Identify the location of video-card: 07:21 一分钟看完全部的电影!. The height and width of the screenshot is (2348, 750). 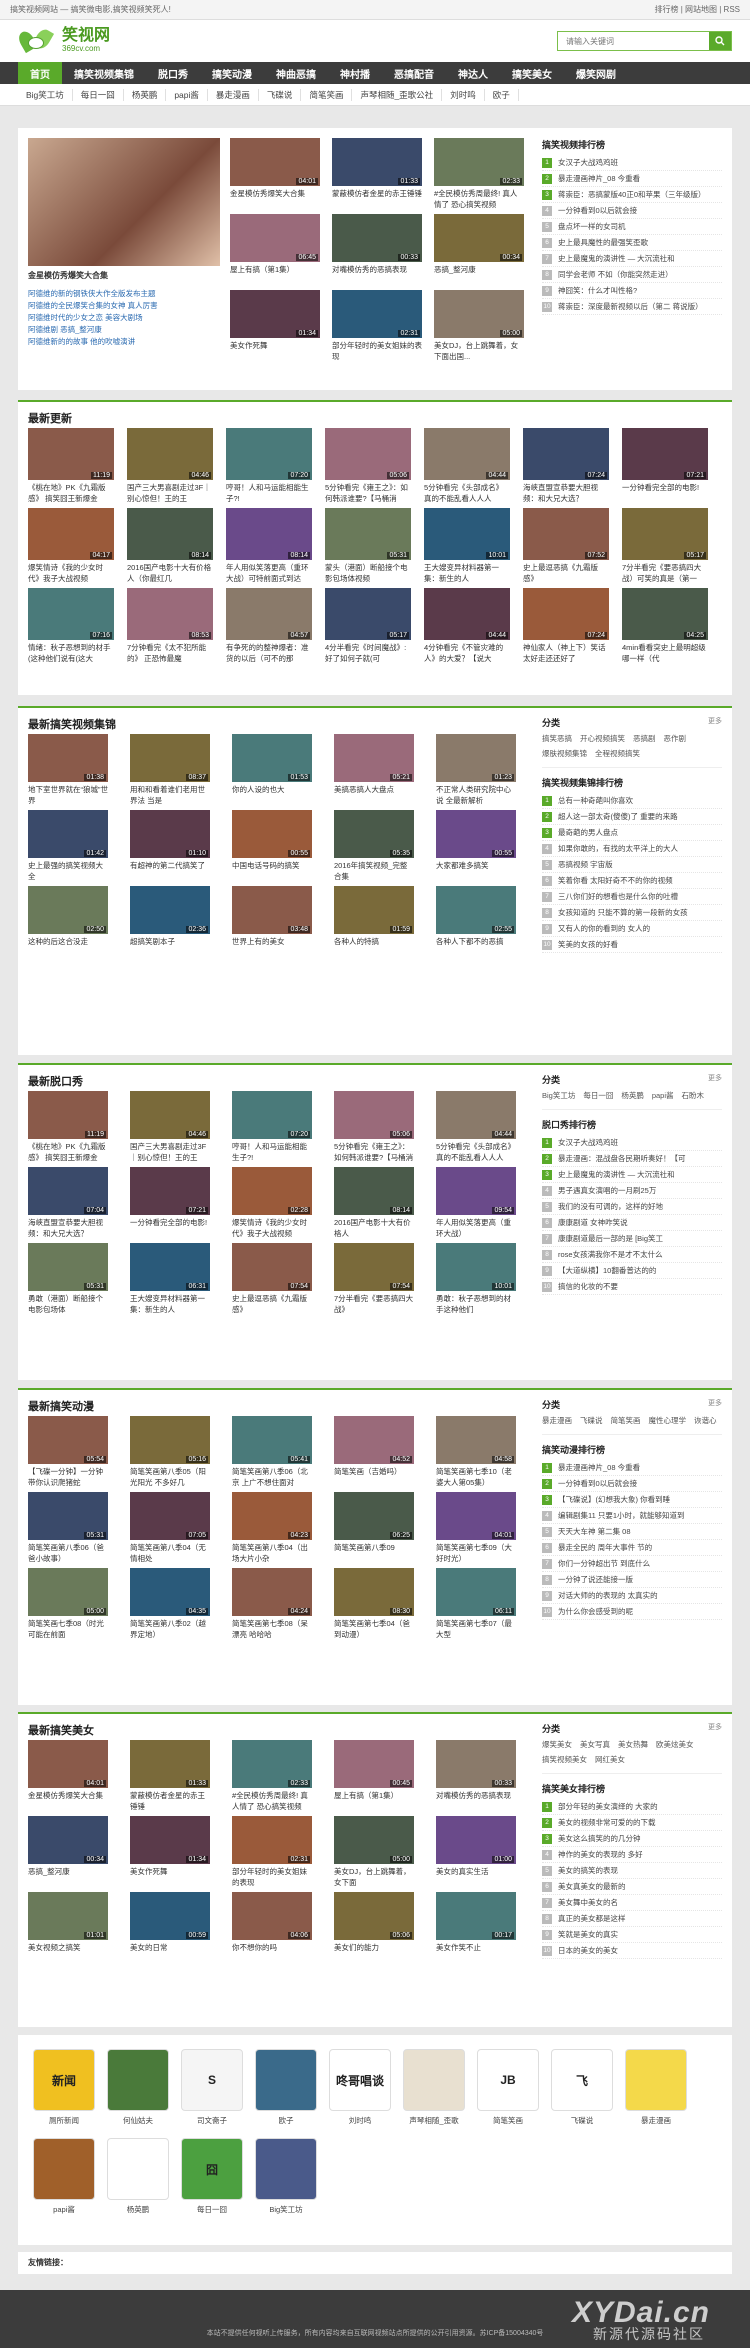
(170, 1203).